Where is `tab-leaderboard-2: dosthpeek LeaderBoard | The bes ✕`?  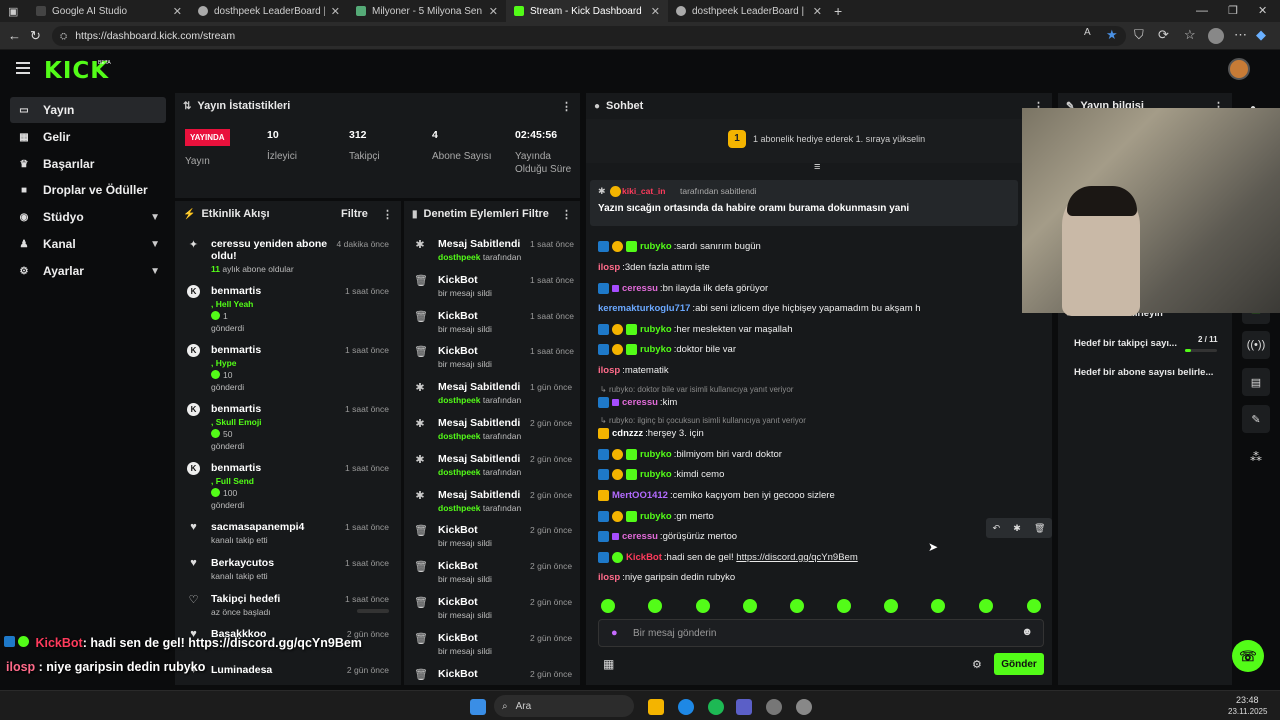
tab-leaderboard-2: dosthpeek LeaderBoard | The bes ✕ is located at coordinates (749, 11).